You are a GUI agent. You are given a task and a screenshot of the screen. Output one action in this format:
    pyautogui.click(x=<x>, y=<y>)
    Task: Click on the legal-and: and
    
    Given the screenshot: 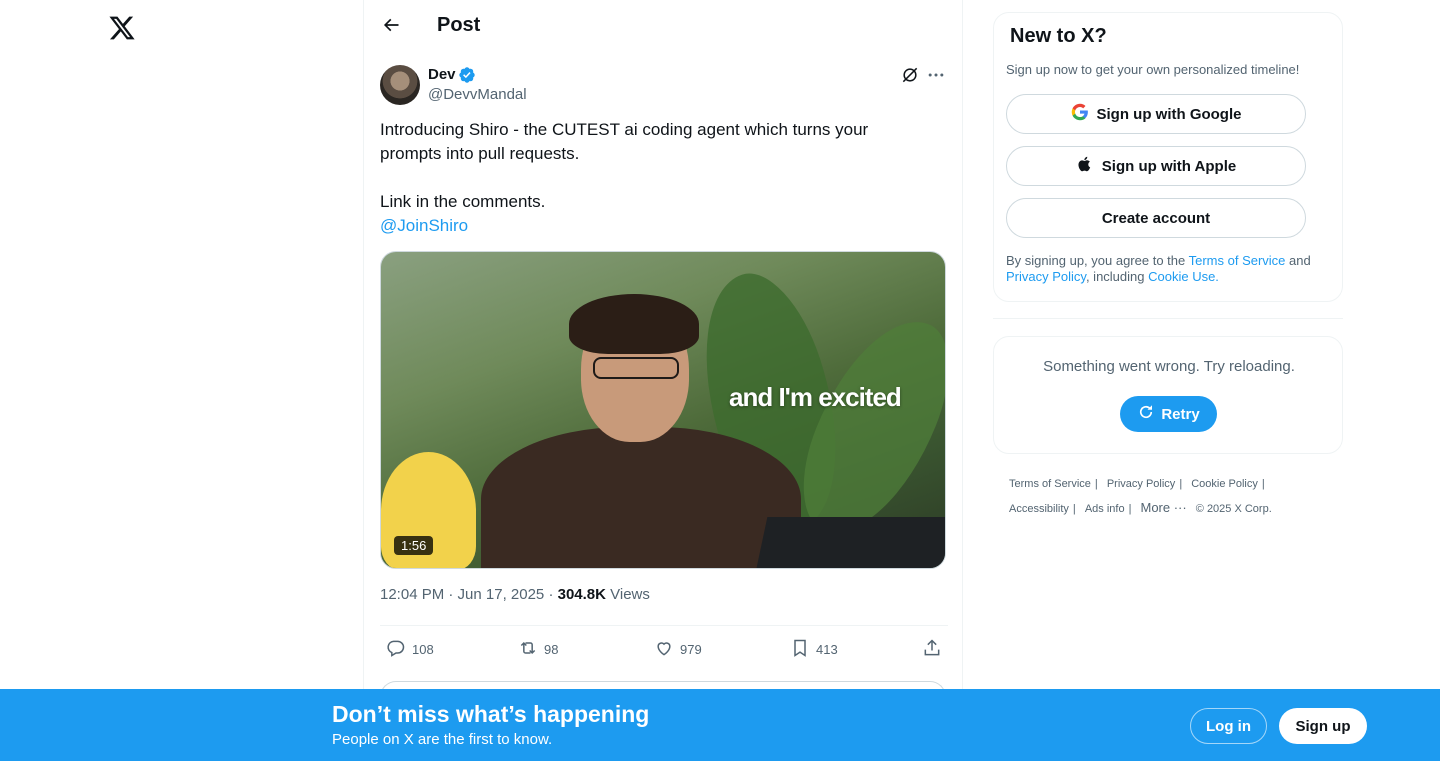 What is the action you would take?
    pyautogui.click(x=1298, y=260)
    